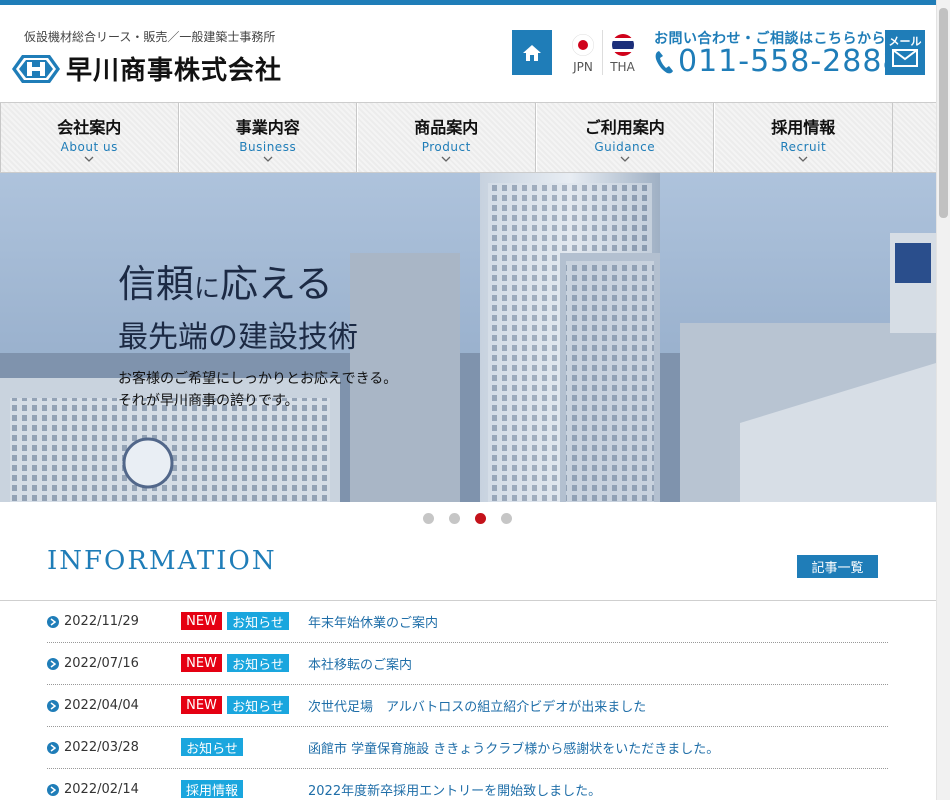  I want to click on news-date: 2022/11/29, so click(101, 621).